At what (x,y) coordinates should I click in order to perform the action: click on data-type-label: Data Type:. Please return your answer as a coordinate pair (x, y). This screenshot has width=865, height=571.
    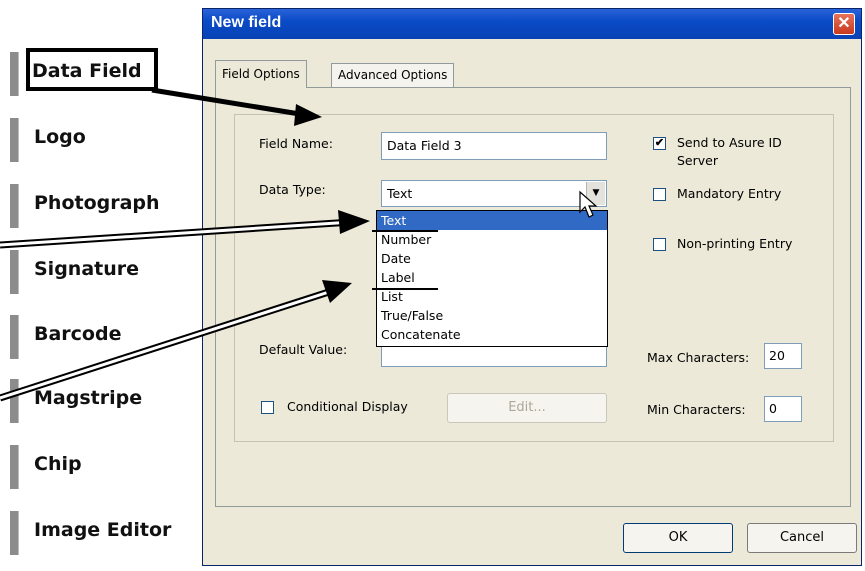
    Looking at the image, I should click on (292, 189).